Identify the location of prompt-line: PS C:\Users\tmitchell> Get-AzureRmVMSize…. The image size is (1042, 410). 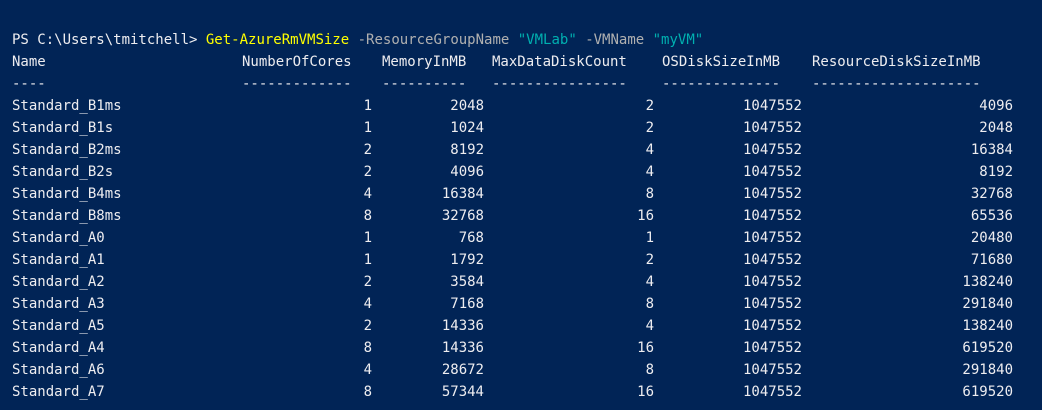
(521, 27).